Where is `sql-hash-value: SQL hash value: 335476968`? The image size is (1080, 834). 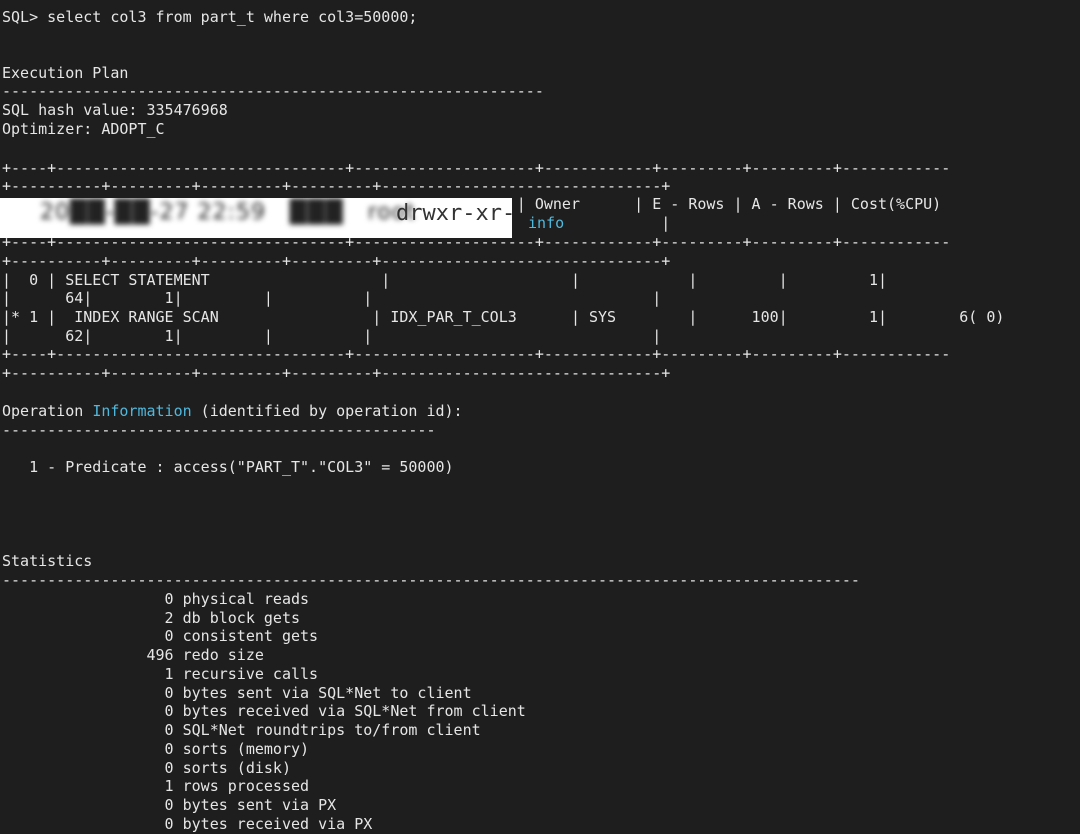
sql-hash-value: SQL hash value: 335476968 is located at coordinates (115, 110).